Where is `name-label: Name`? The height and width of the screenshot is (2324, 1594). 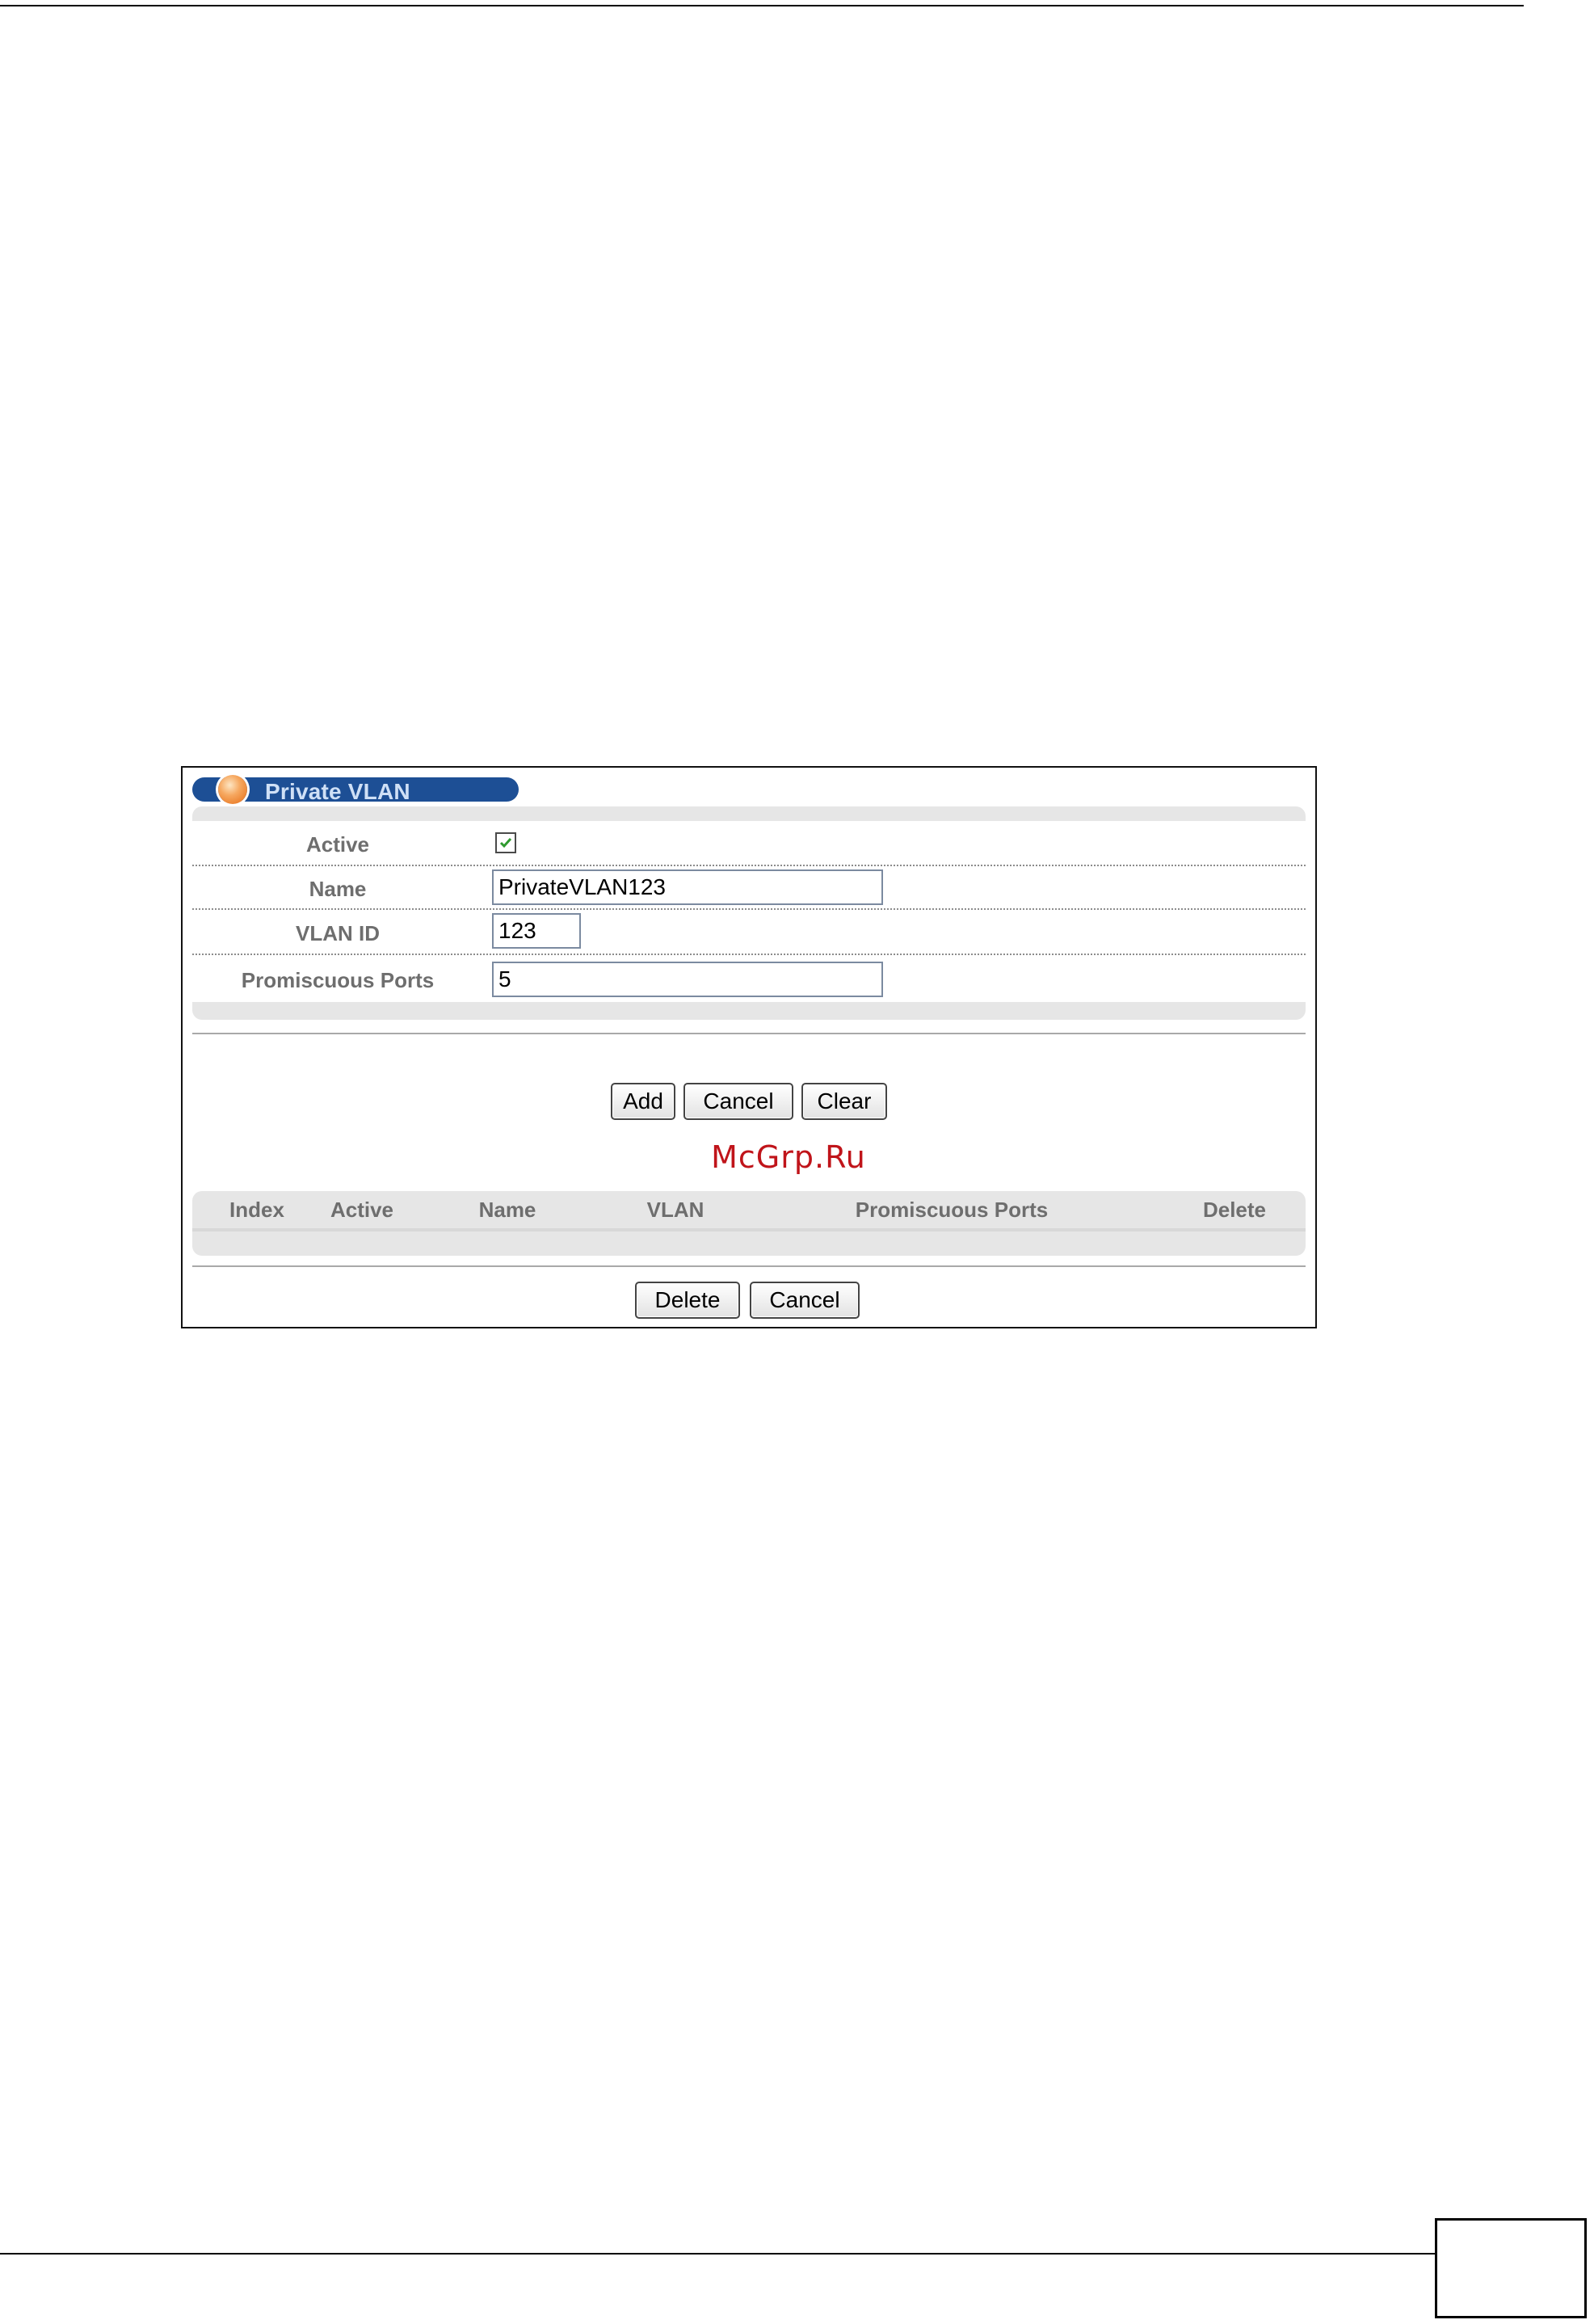
name-label: Name is located at coordinates (338, 889).